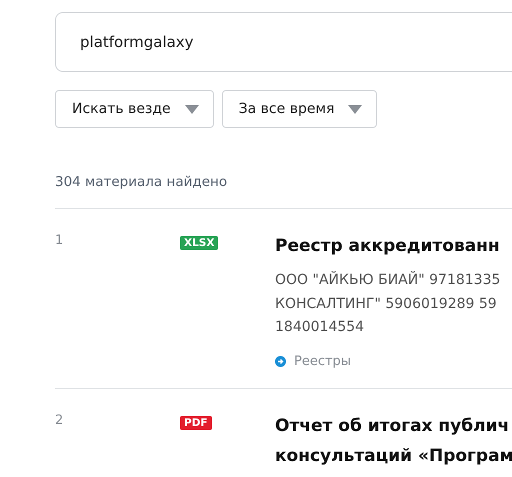  Describe the element at coordinates (388, 303) in the screenshot. I see `result-snippet: ООО "АЙКЬЮ БИАЙ" 97181335 КОНСАЛТИНГ" 5906019289 59 1840014554` at that location.